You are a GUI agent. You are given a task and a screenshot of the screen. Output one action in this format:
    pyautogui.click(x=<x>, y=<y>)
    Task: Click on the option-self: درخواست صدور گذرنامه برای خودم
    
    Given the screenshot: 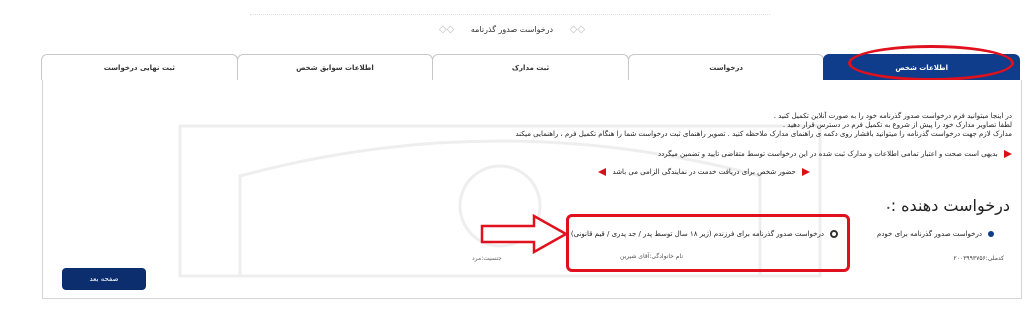 What is the action you would take?
    pyautogui.click(x=935, y=234)
    